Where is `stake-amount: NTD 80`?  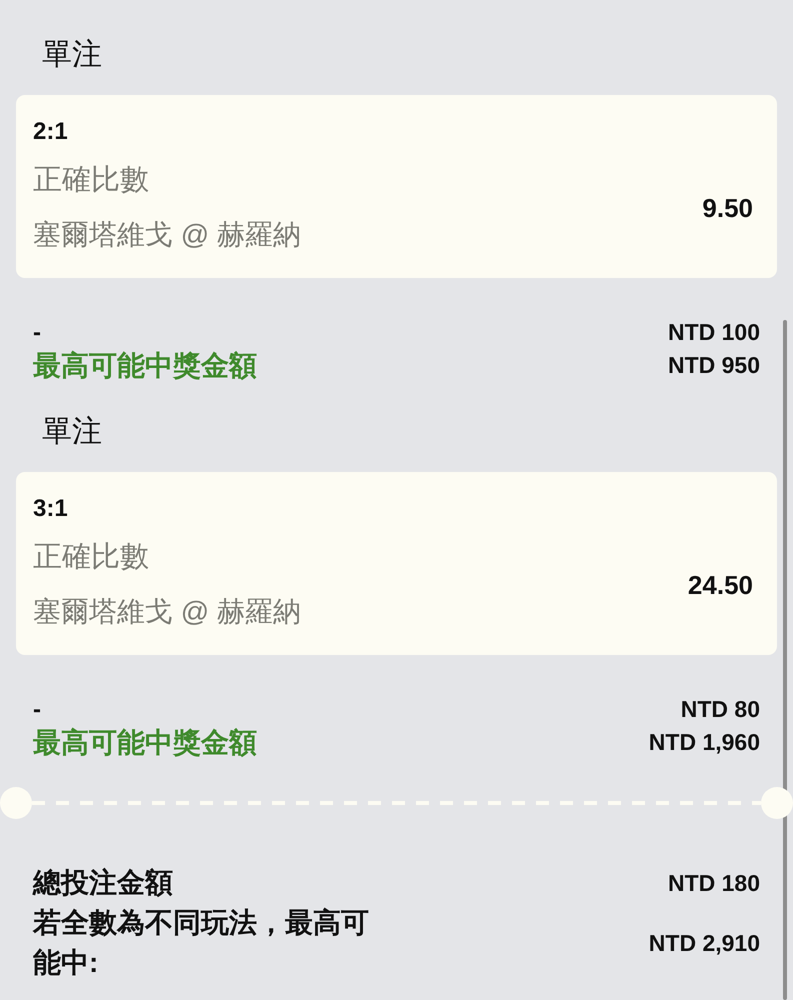 stake-amount: NTD 80 is located at coordinates (720, 709).